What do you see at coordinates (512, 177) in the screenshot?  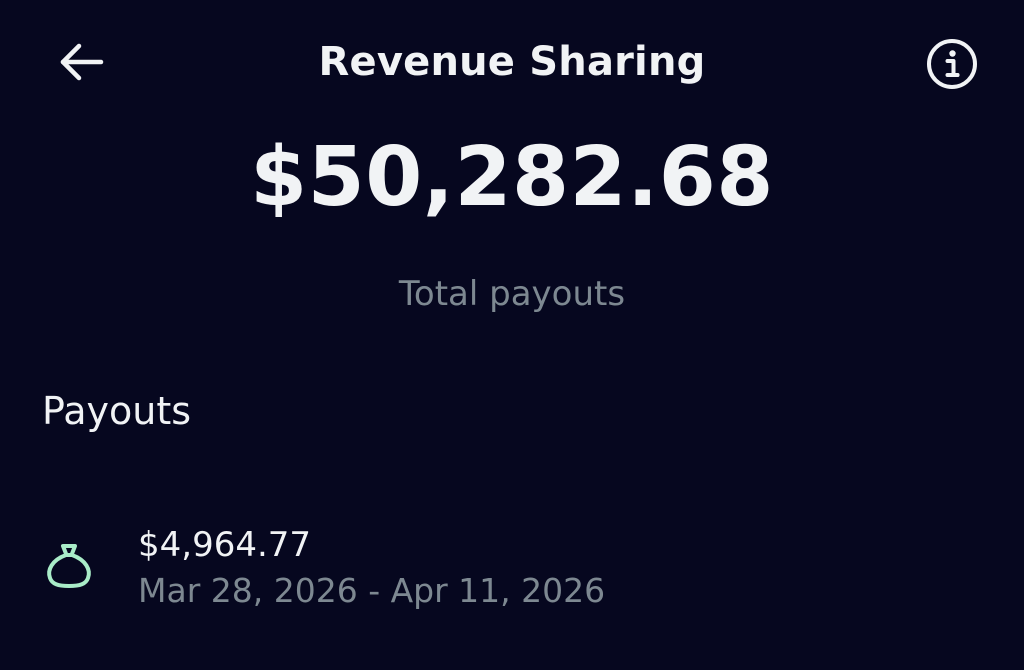 I see `total-payout-amount: $50,282.68` at bounding box center [512, 177].